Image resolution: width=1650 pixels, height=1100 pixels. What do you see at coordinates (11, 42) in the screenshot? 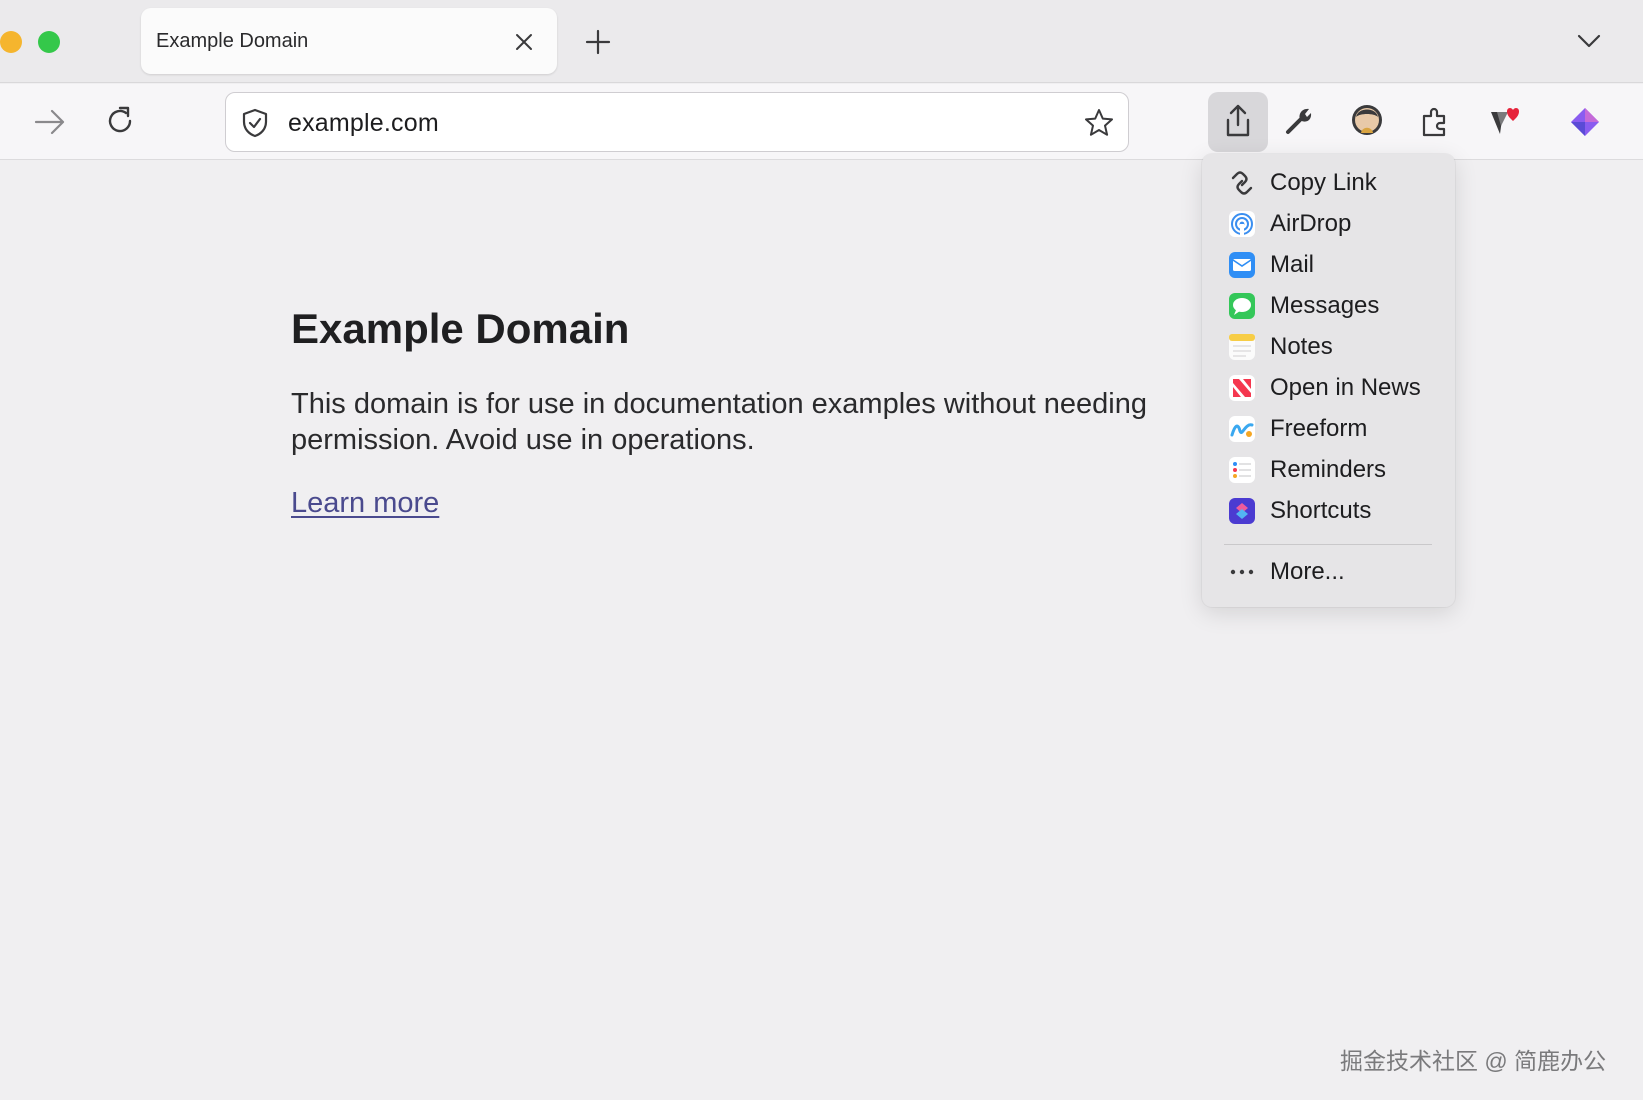
I see `minimize-button` at bounding box center [11, 42].